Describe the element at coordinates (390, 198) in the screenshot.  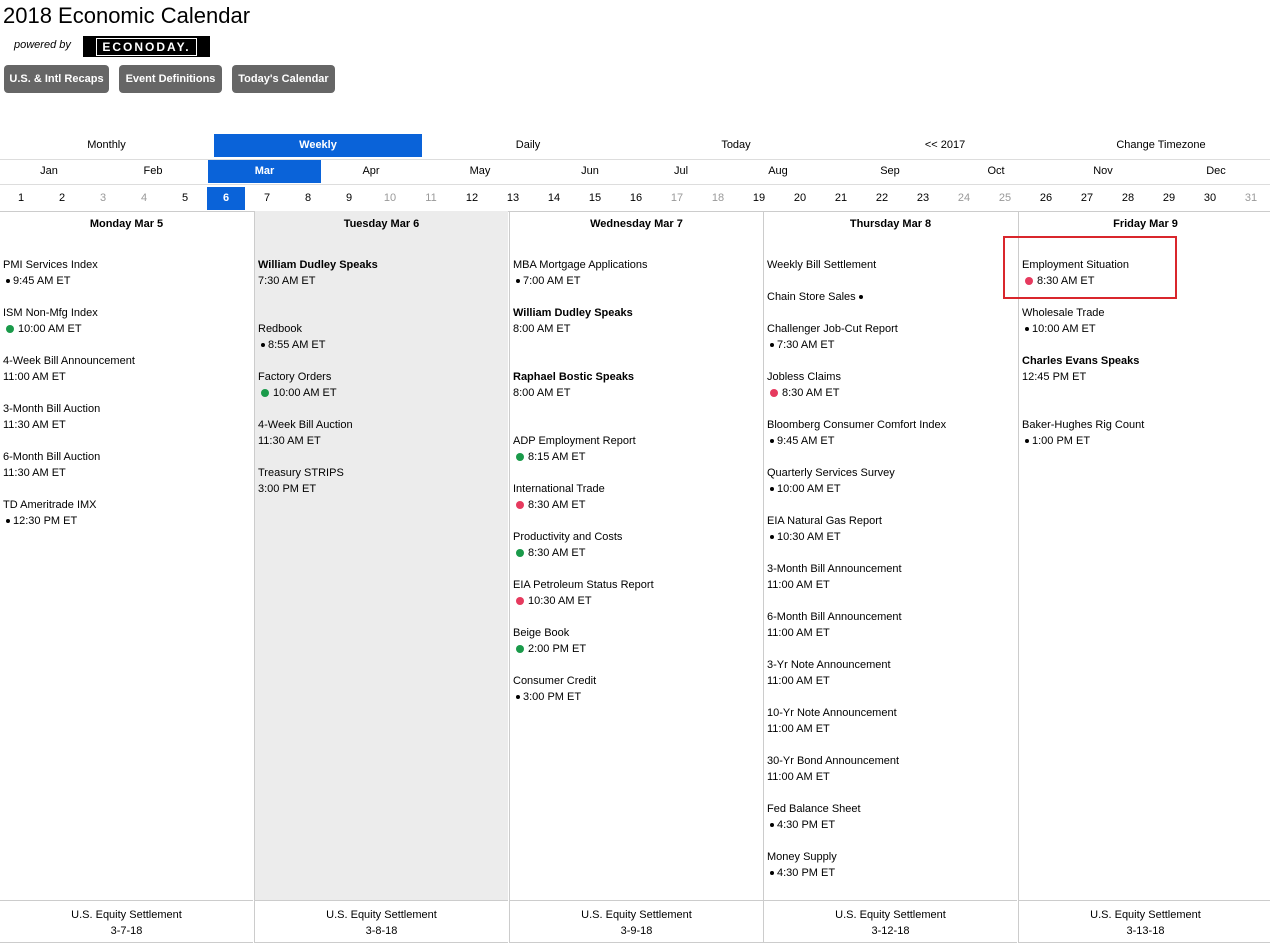
I see `day-10: 10` at that location.